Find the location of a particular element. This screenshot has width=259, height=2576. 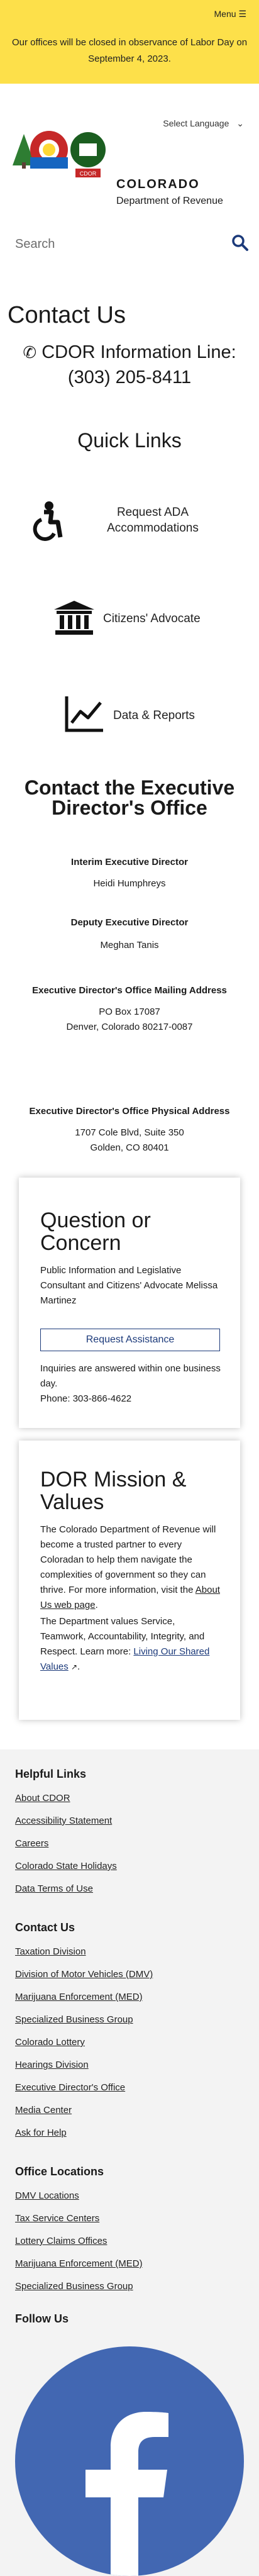

quick-links-title: Quick Links is located at coordinates (129, 440).